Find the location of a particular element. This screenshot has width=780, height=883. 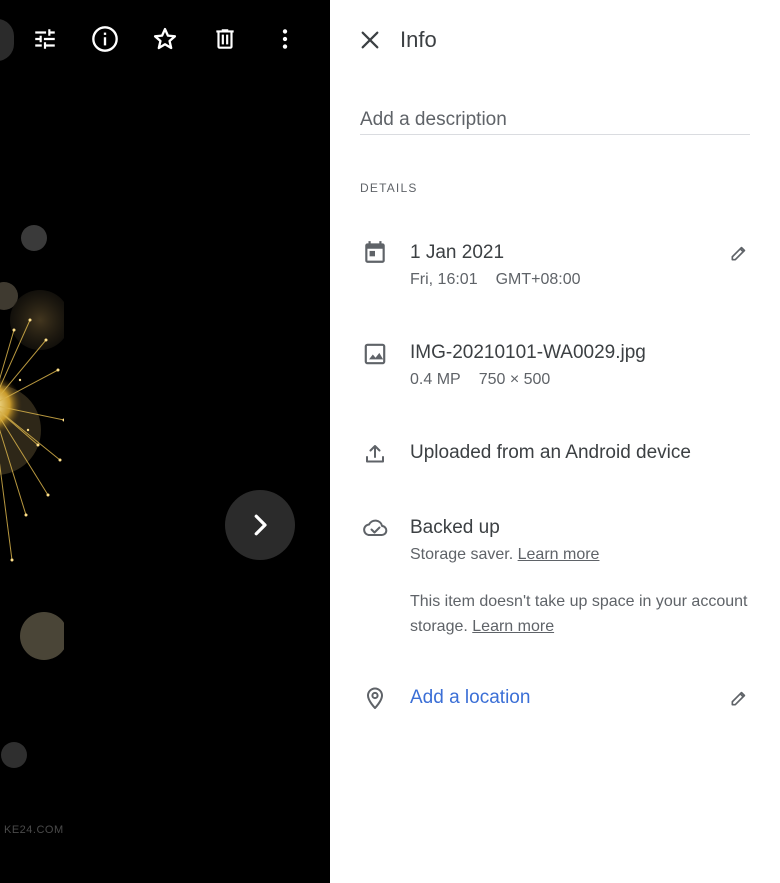

file-name: IMG-20210101-WA0029.jpg is located at coordinates (528, 352).